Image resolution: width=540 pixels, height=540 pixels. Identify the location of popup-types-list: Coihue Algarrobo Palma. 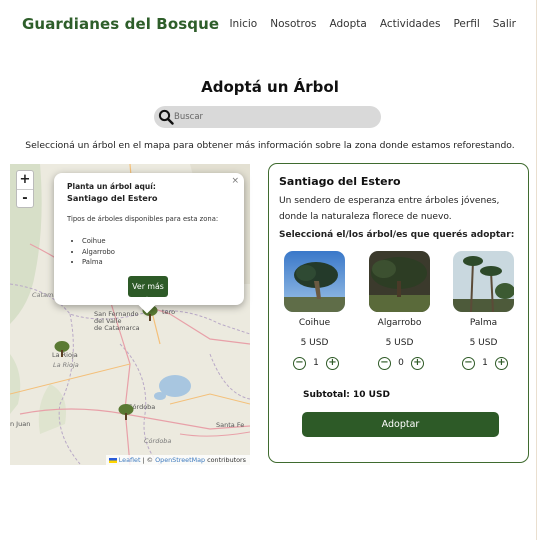
(98, 252).